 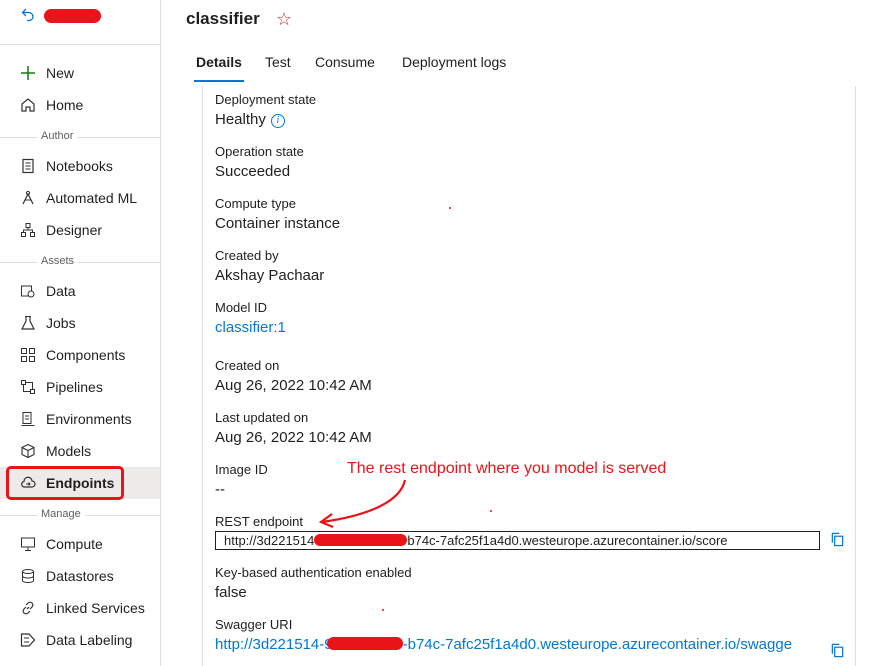 I want to click on designer-icon, so click(x=28, y=230).